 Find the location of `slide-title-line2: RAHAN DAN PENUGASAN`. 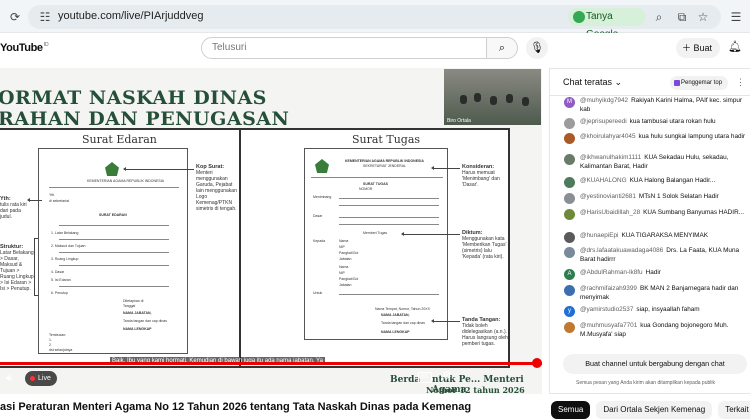

slide-title-line2: RAHAN DAN PENUGASAN is located at coordinates (145, 119).